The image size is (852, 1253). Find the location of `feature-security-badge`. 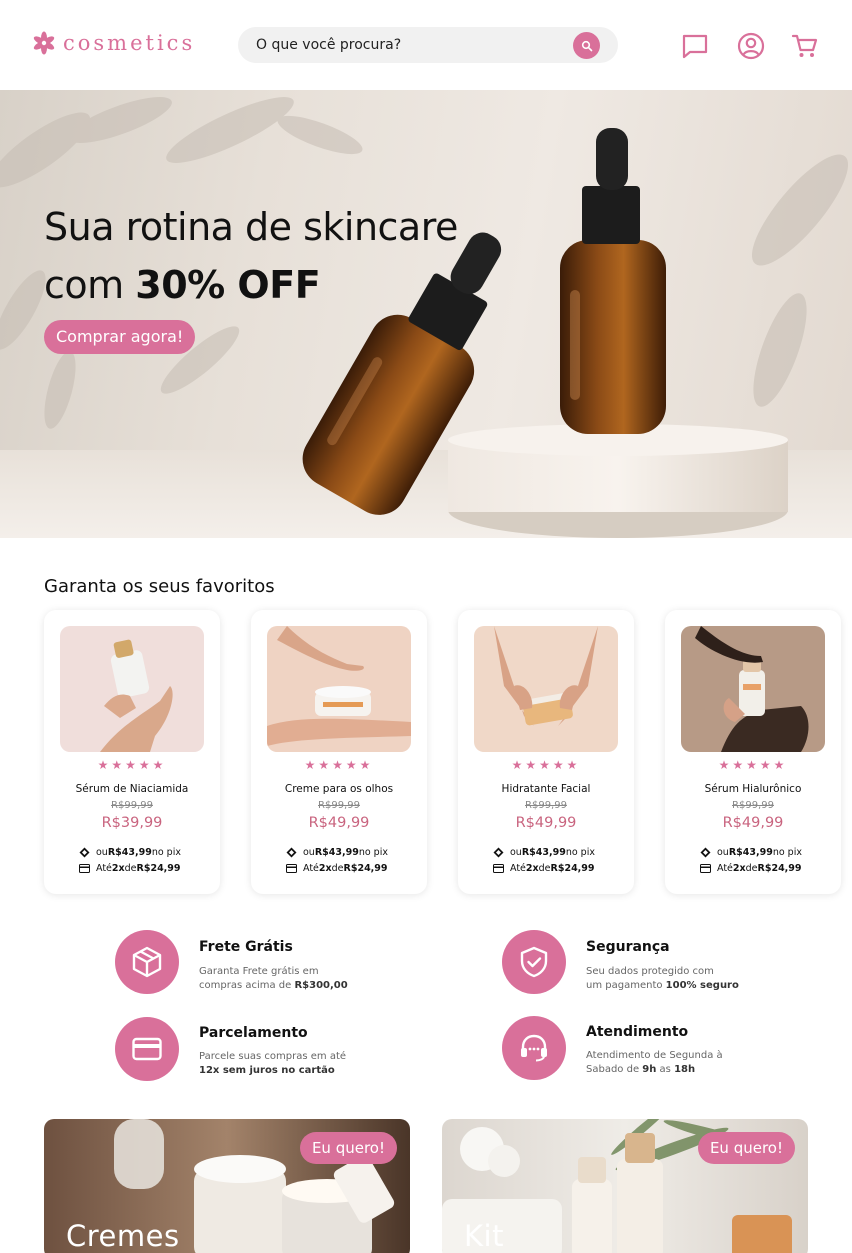

feature-security-badge is located at coordinates (534, 962).